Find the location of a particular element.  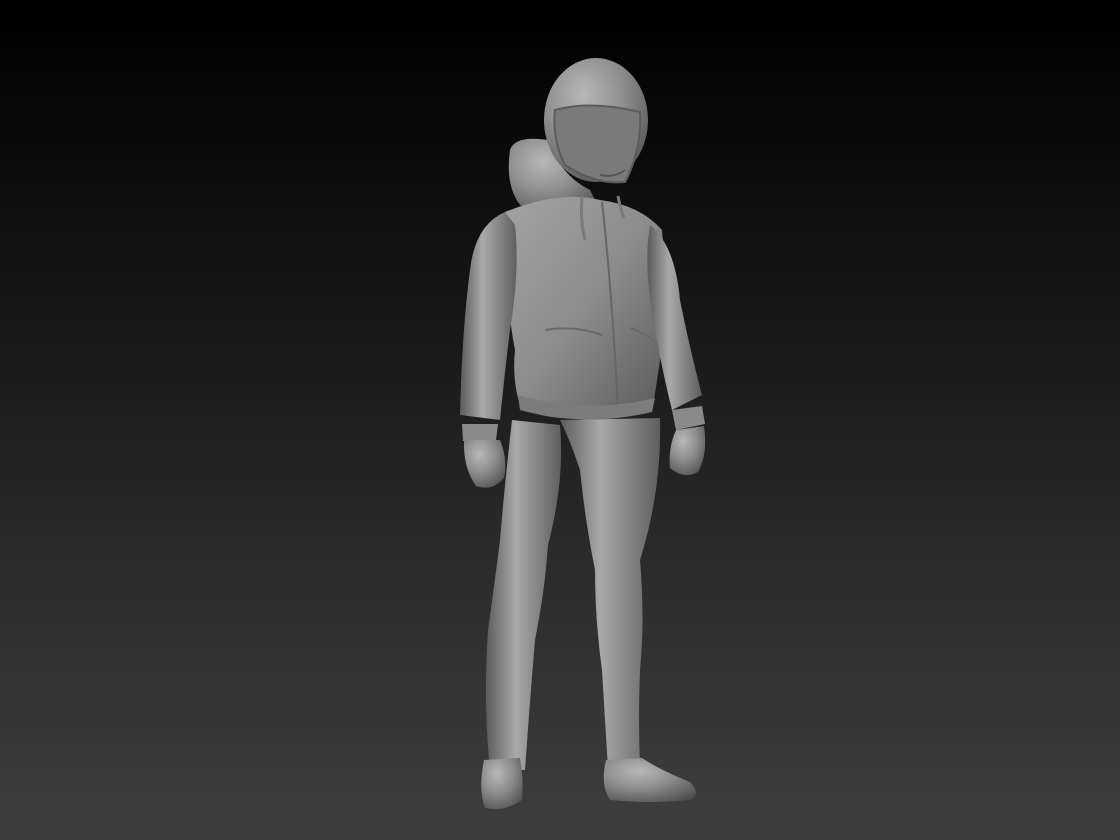

right-leg-shape is located at coordinates (610, 593).